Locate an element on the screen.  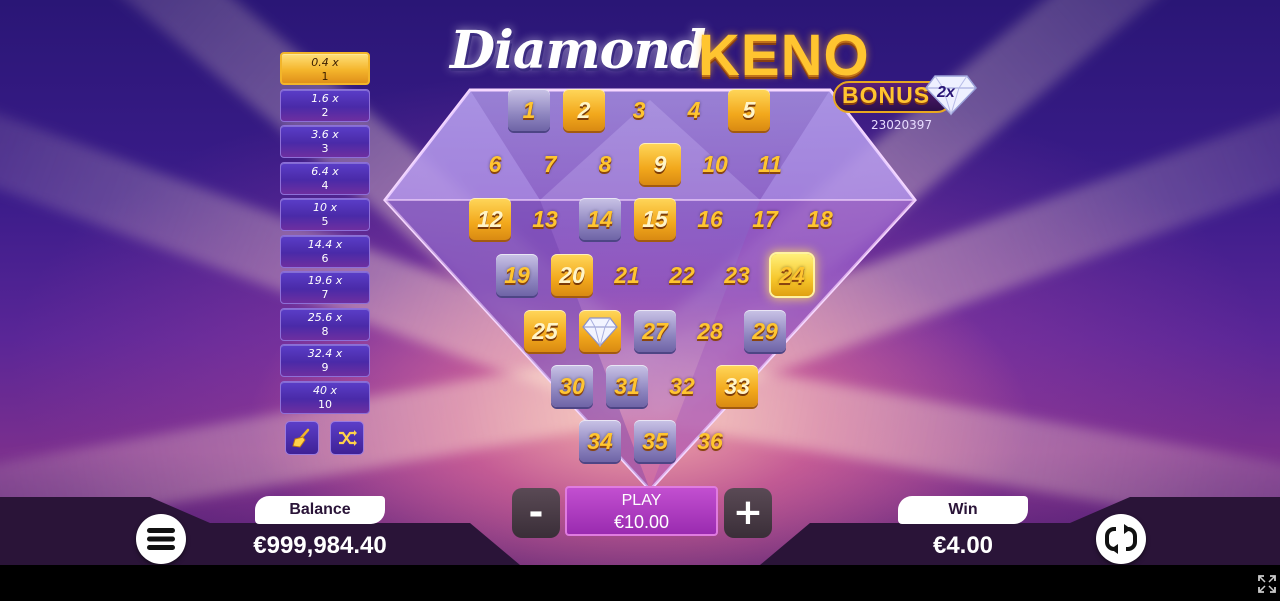
paytable-row: 19.6 x7 is located at coordinates (325, 287).